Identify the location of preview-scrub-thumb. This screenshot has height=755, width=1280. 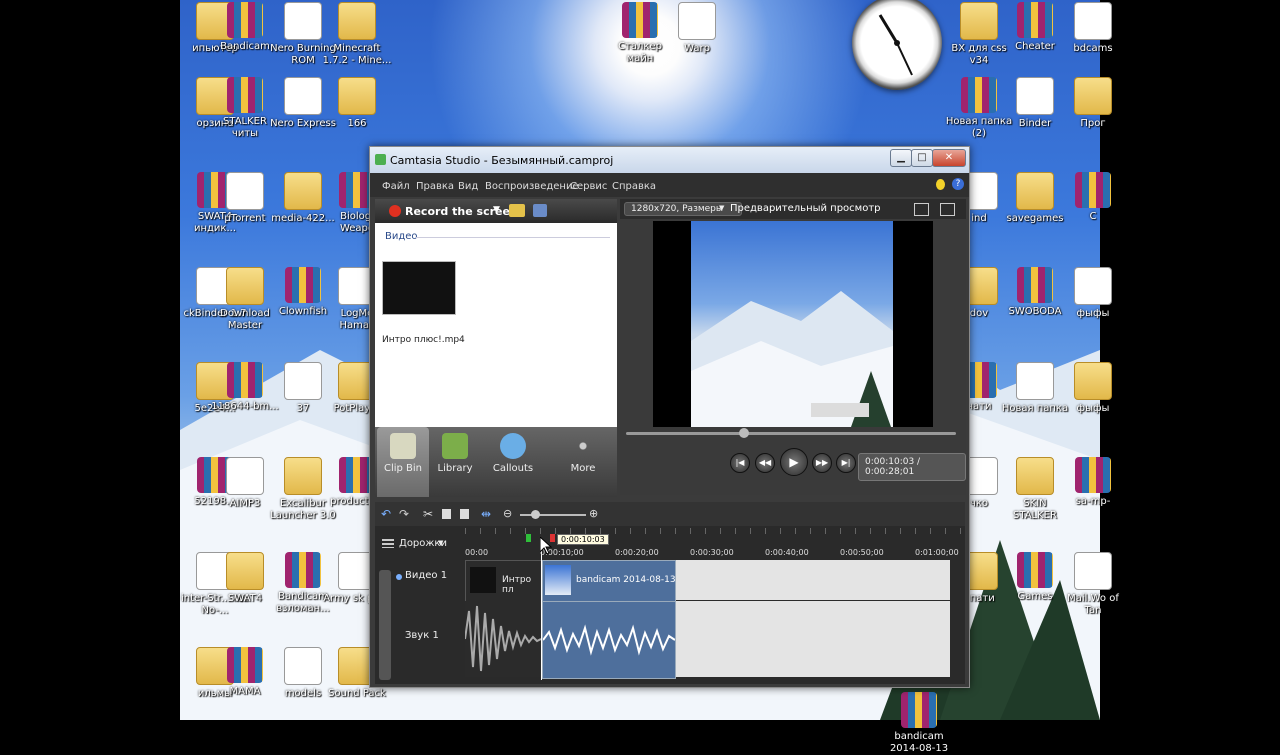
(744, 433).